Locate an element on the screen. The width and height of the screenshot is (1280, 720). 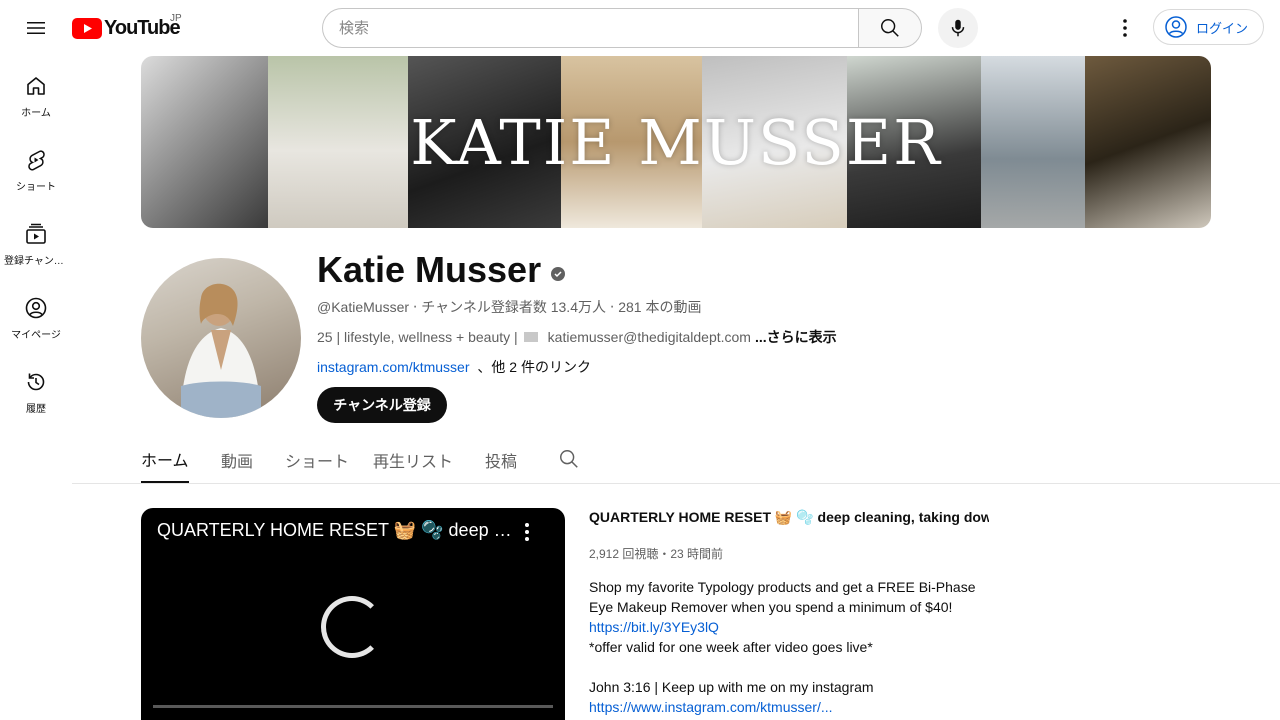
typology-link: https://bit.ly/3YEy3lQ is located at coordinates (799, 627).